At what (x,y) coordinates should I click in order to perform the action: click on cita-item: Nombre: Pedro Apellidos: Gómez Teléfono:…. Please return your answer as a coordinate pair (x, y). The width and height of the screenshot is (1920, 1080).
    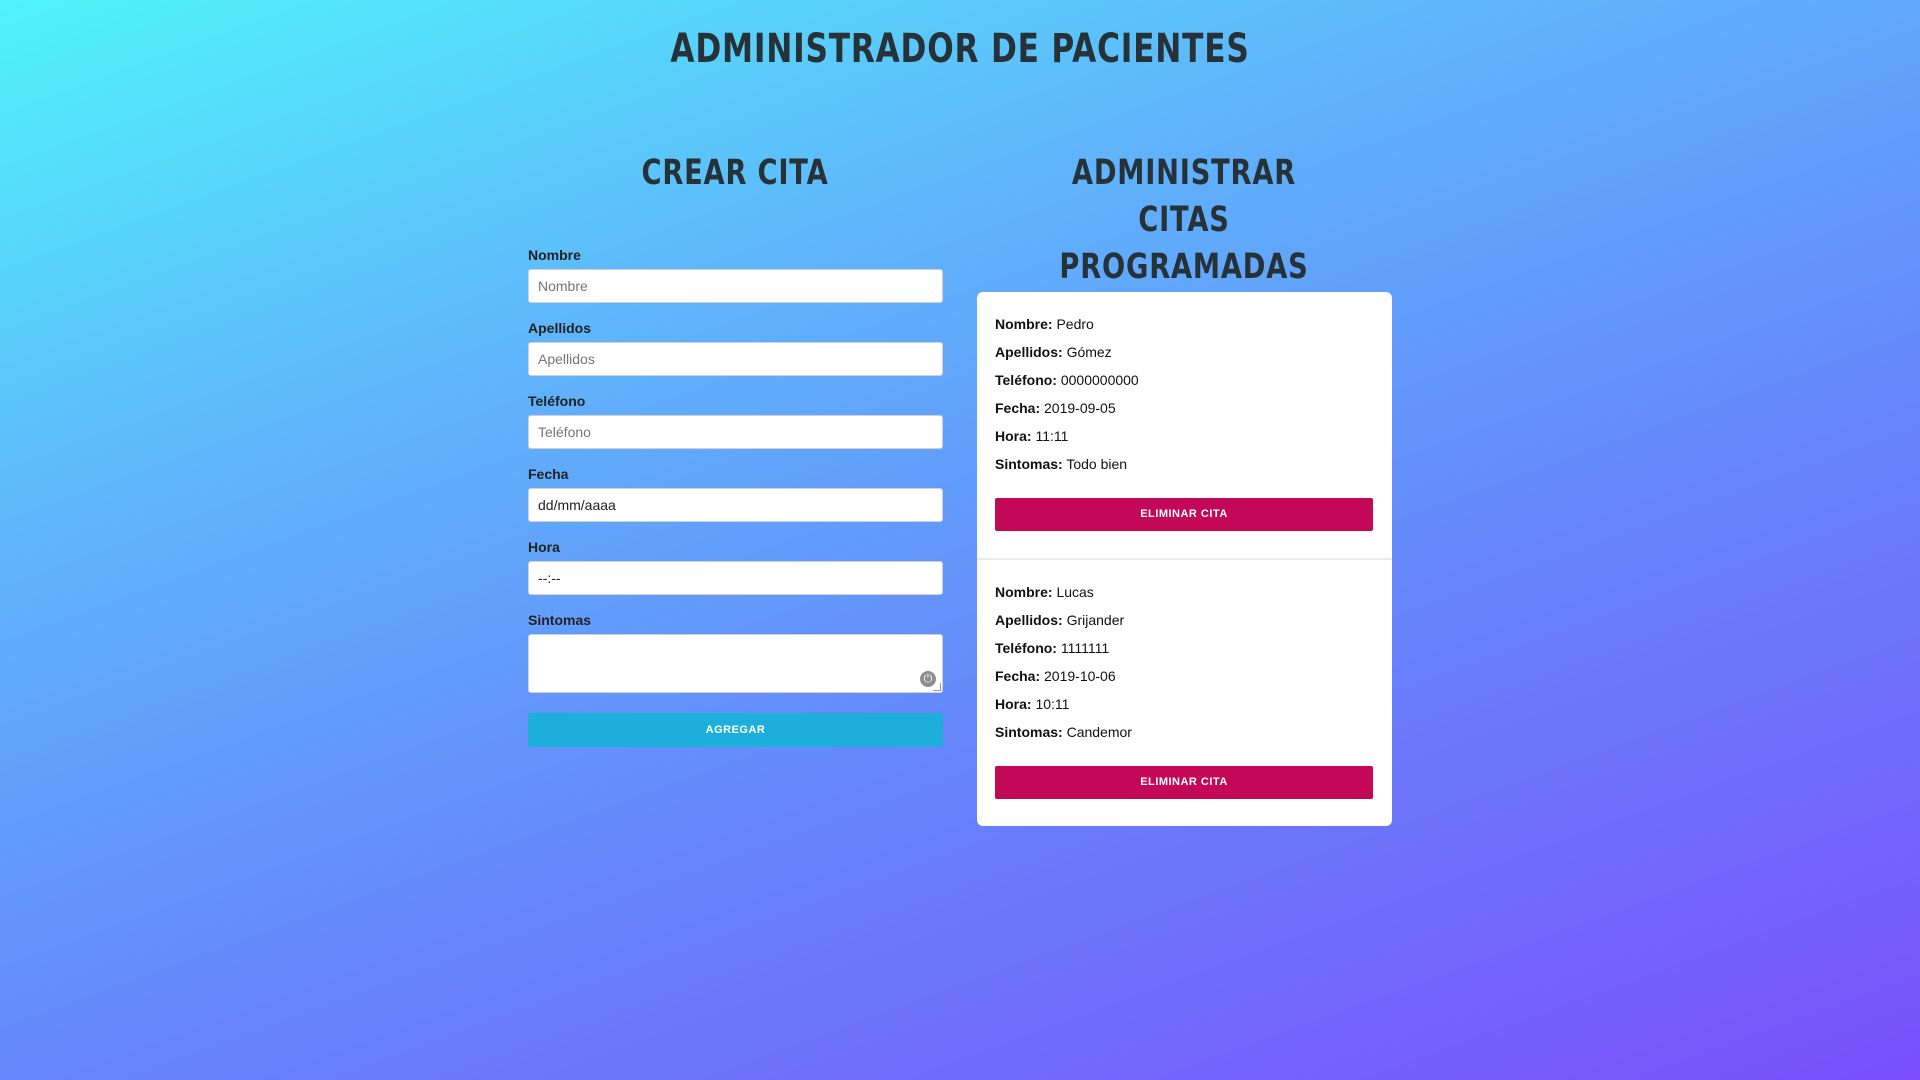
    Looking at the image, I should click on (1184, 425).